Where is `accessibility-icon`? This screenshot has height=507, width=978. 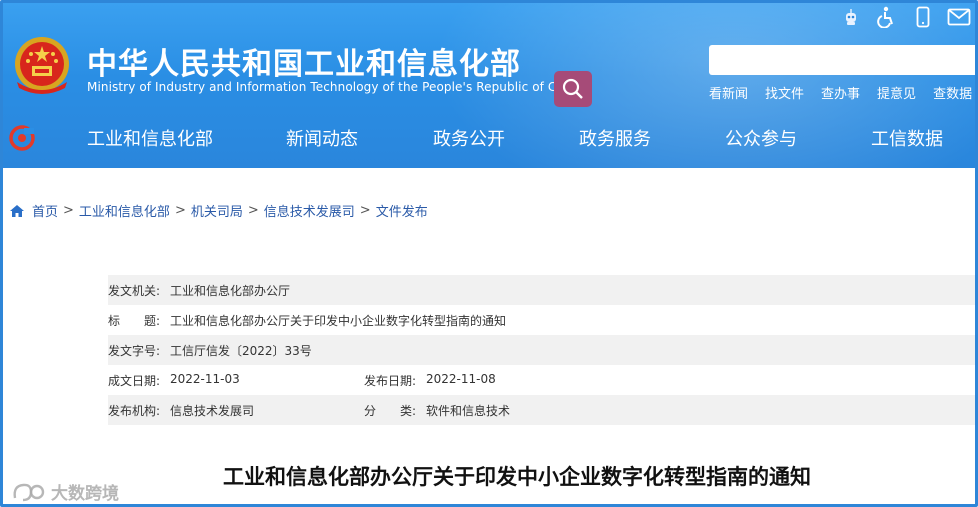 accessibility-icon is located at coordinates (887, 17).